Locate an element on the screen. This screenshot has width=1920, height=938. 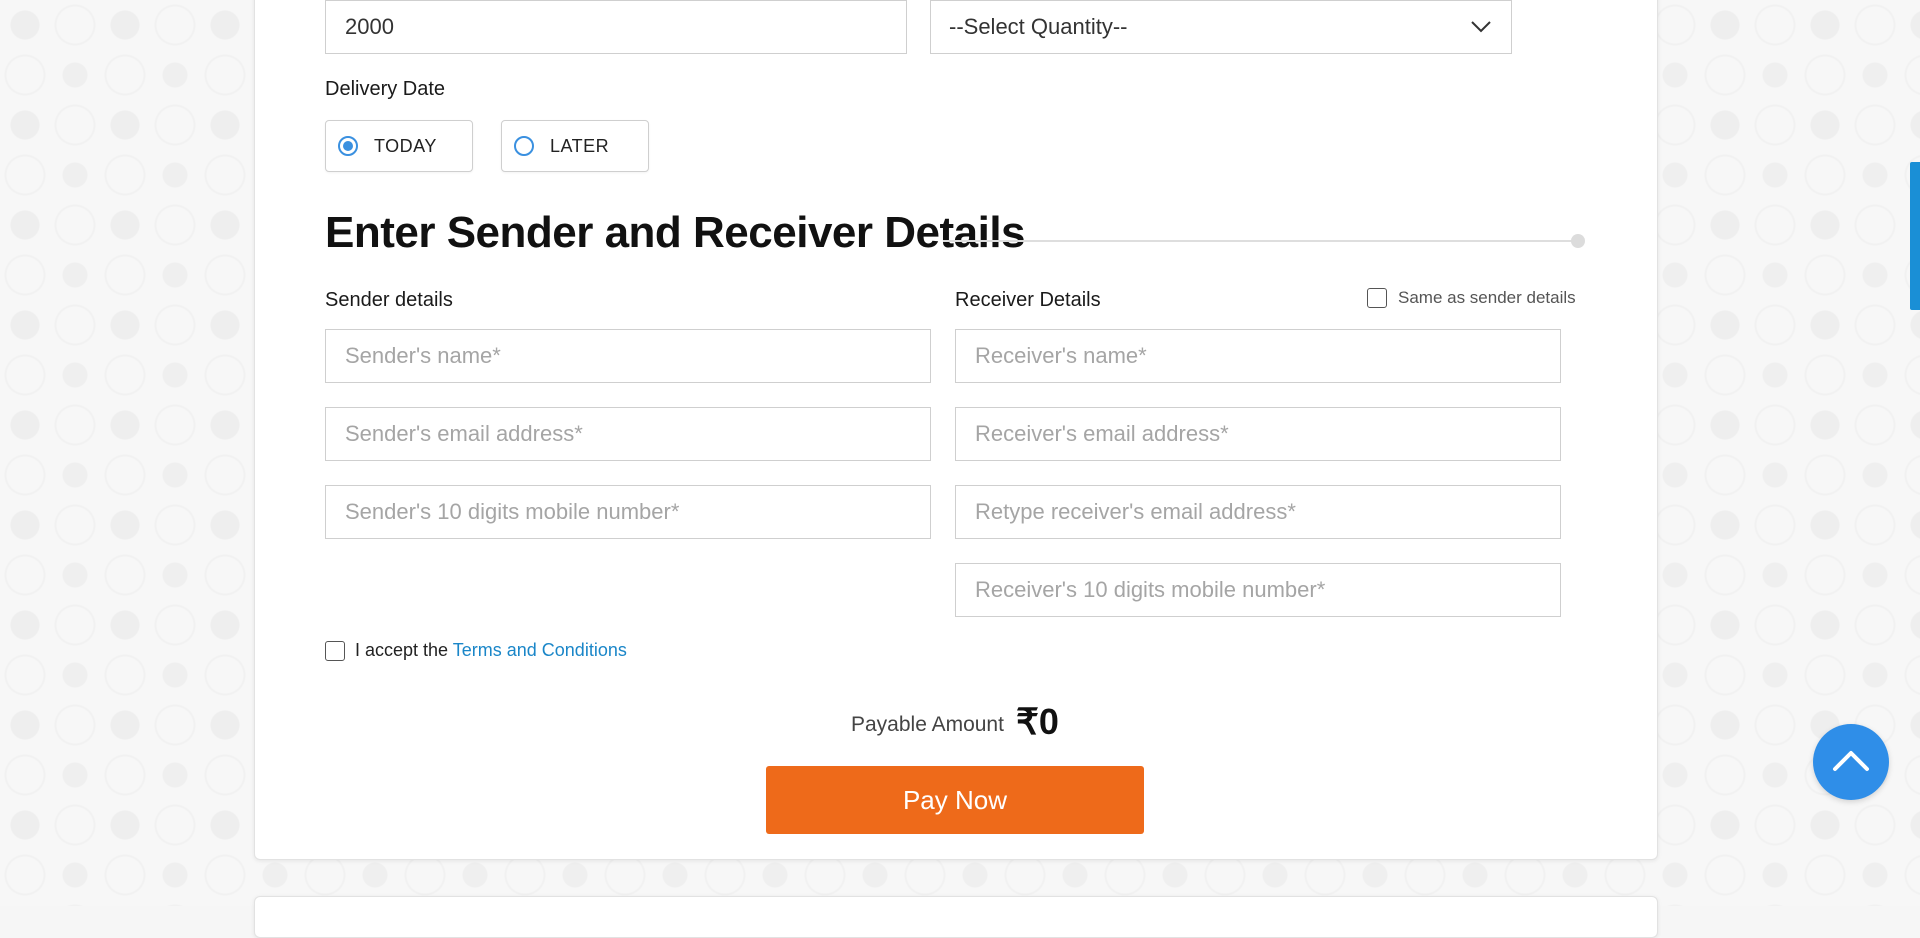
payable-amount-label: Payable Amount is located at coordinates (927, 724).